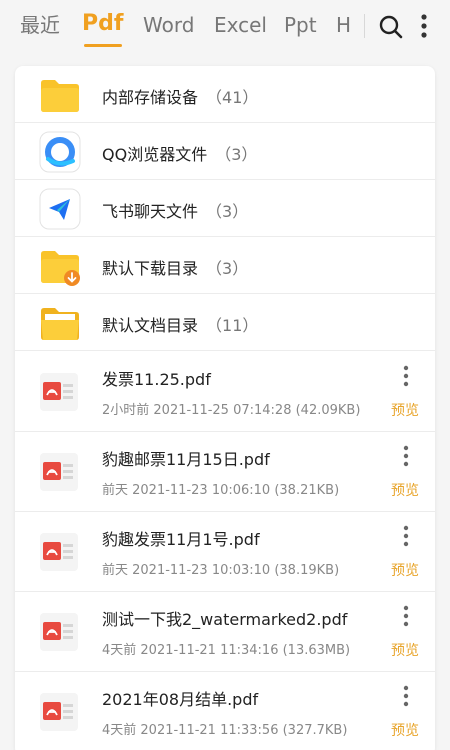 Image resolution: width=450 pixels, height=750 pixels. What do you see at coordinates (103, 45) in the screenshot?
I see `active-tab-indicator` at bounding box center [103, 45].